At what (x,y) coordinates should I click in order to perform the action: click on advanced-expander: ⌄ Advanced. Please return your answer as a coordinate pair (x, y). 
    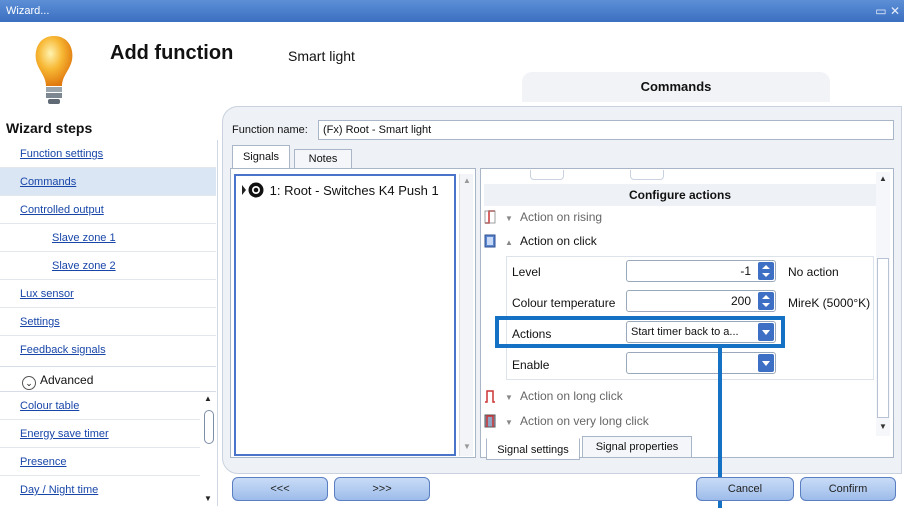
    Looking at the image, I should click on (108, 379).